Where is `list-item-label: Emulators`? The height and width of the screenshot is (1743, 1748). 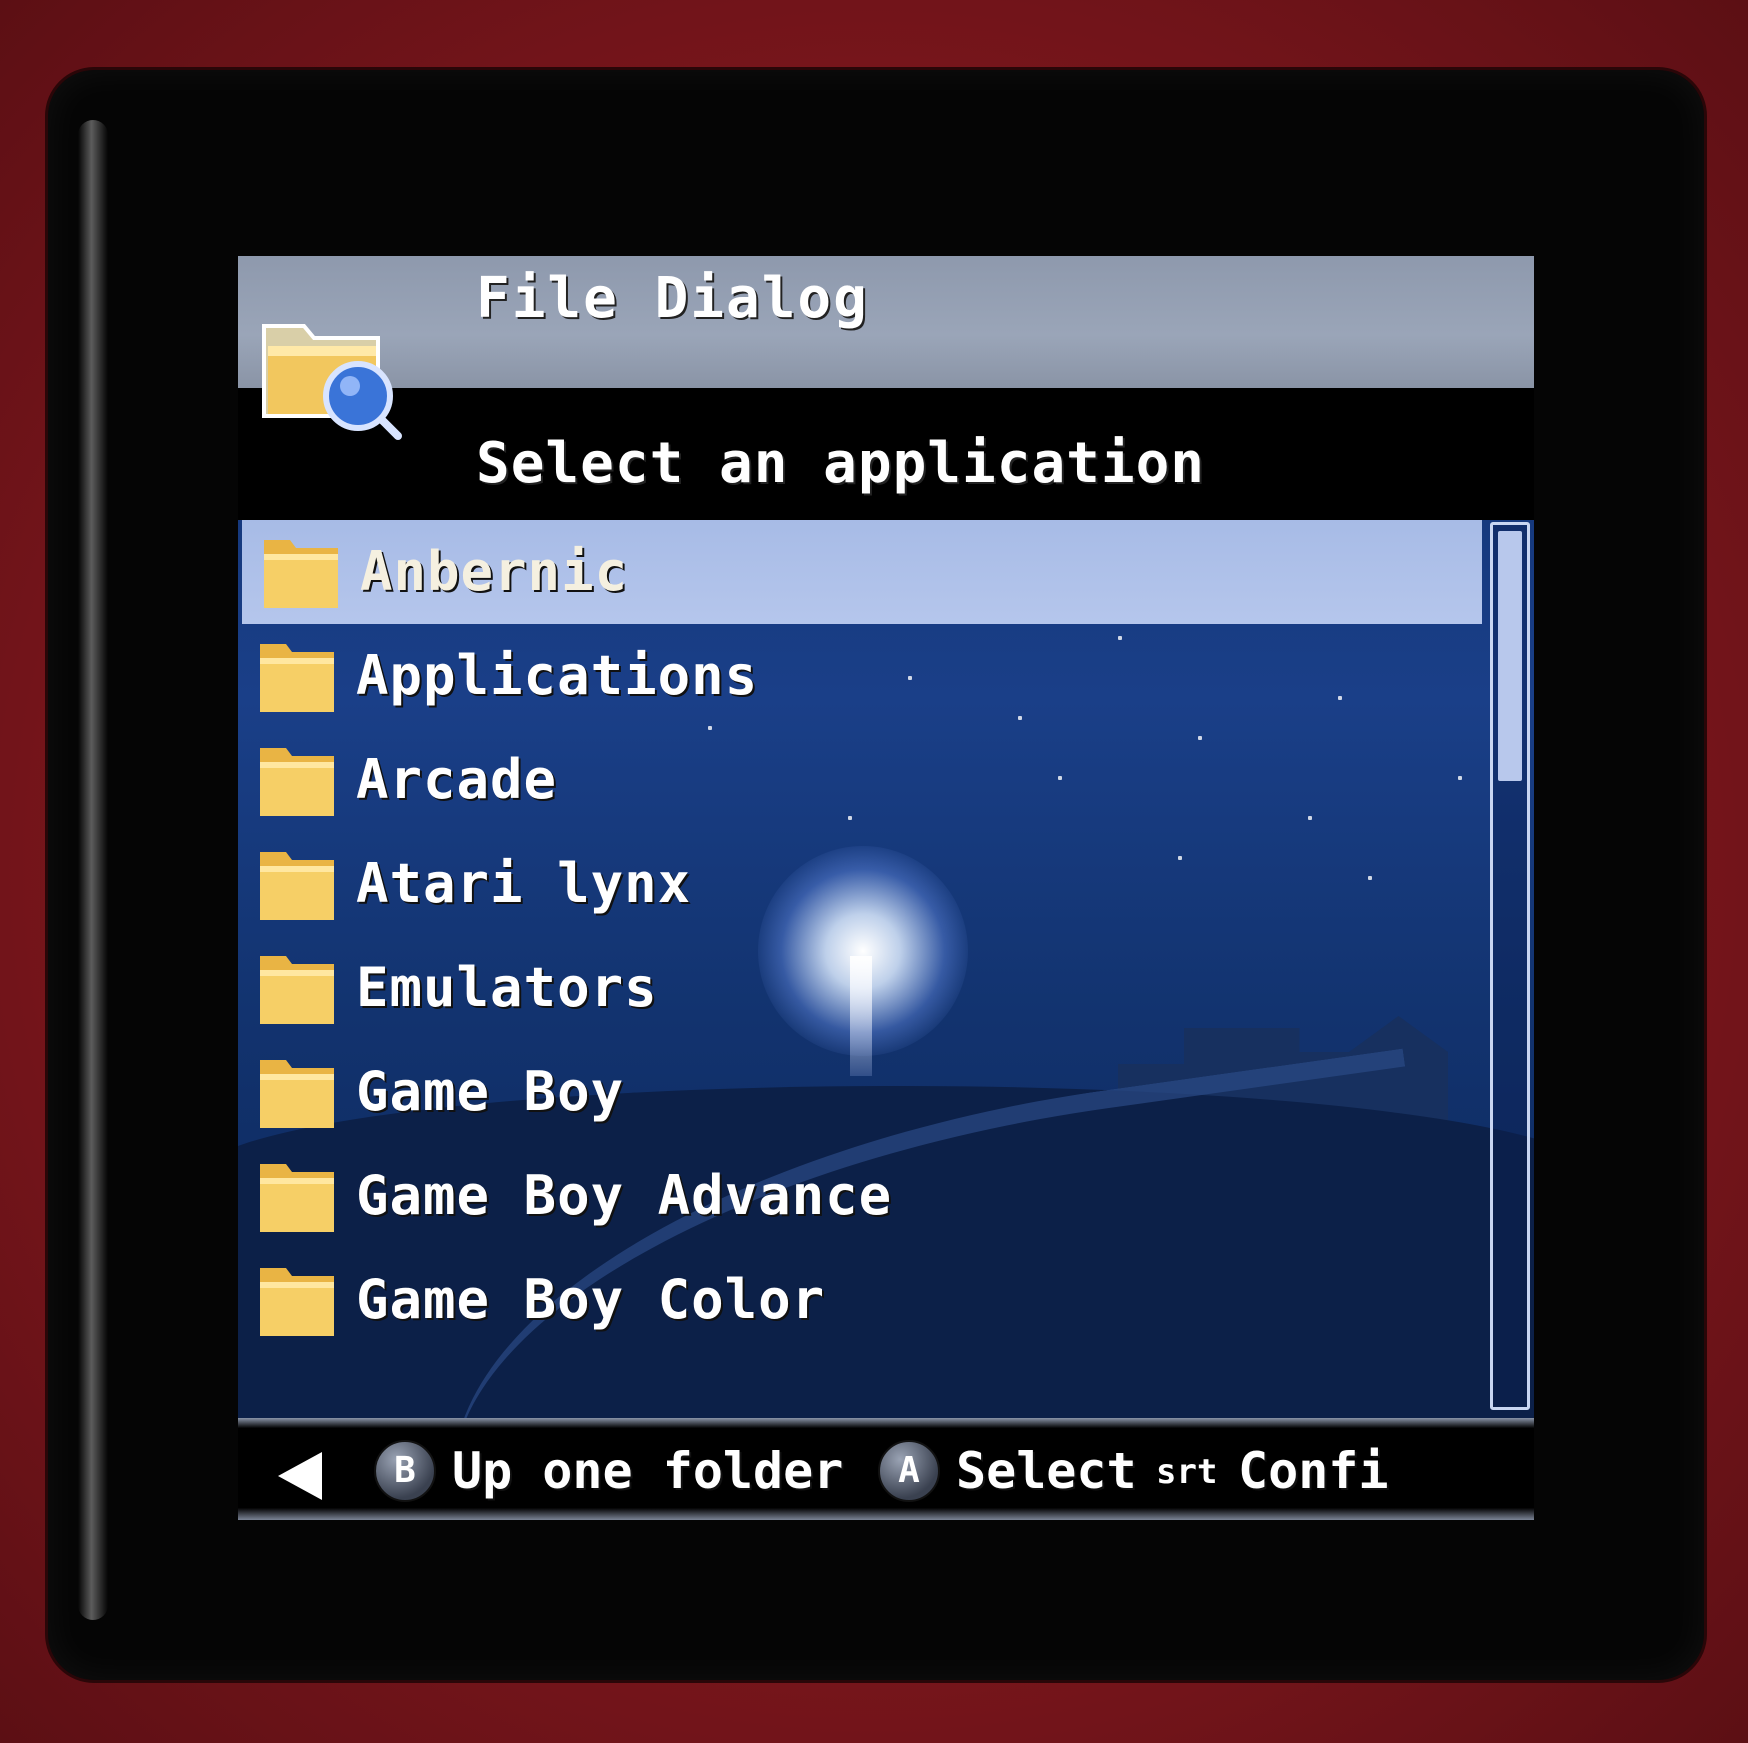 list-item-label: Emulators is located at coordinates (507, 987).